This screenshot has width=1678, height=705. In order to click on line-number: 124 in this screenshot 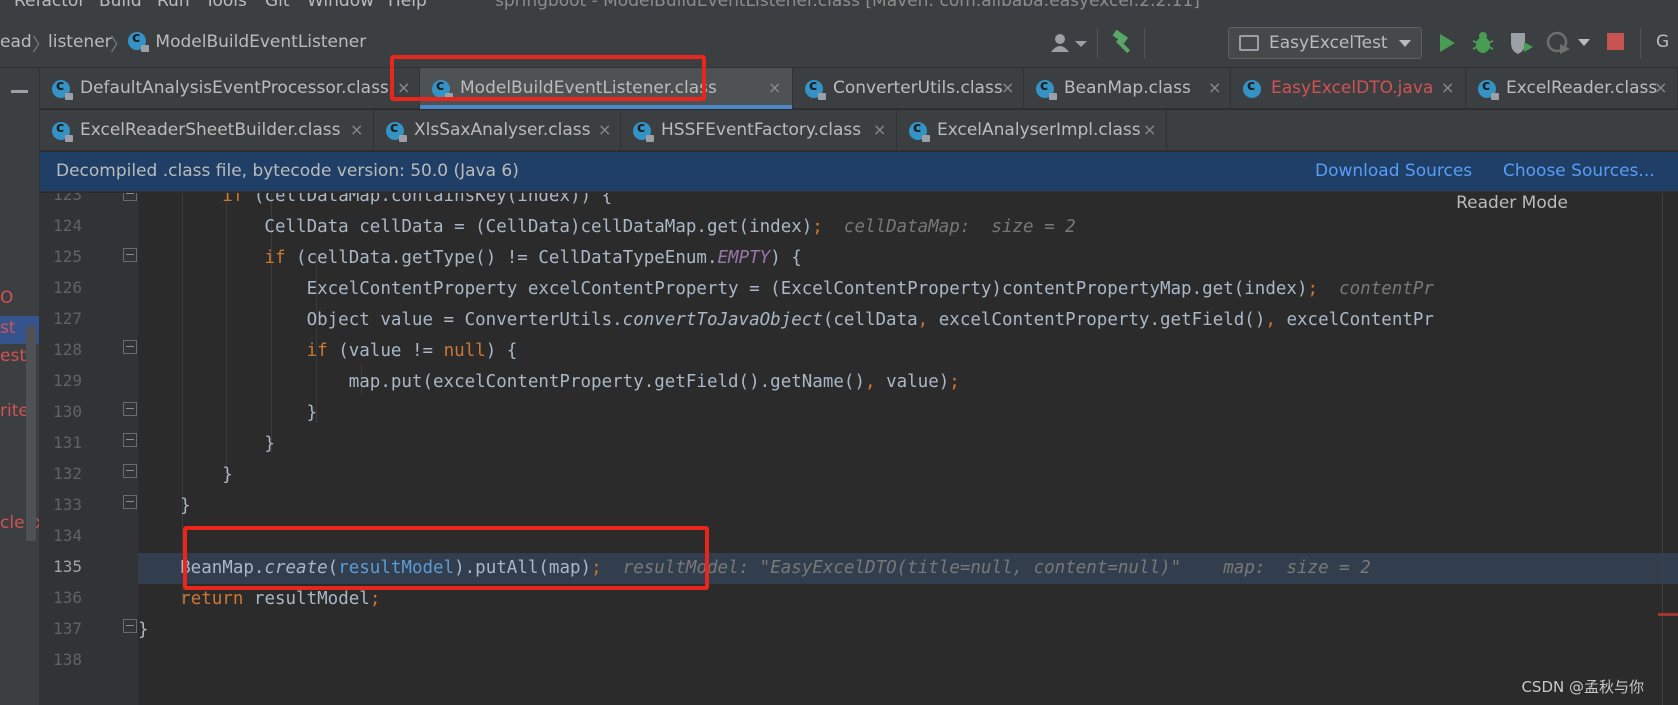, I will do `click(67, 225)`.